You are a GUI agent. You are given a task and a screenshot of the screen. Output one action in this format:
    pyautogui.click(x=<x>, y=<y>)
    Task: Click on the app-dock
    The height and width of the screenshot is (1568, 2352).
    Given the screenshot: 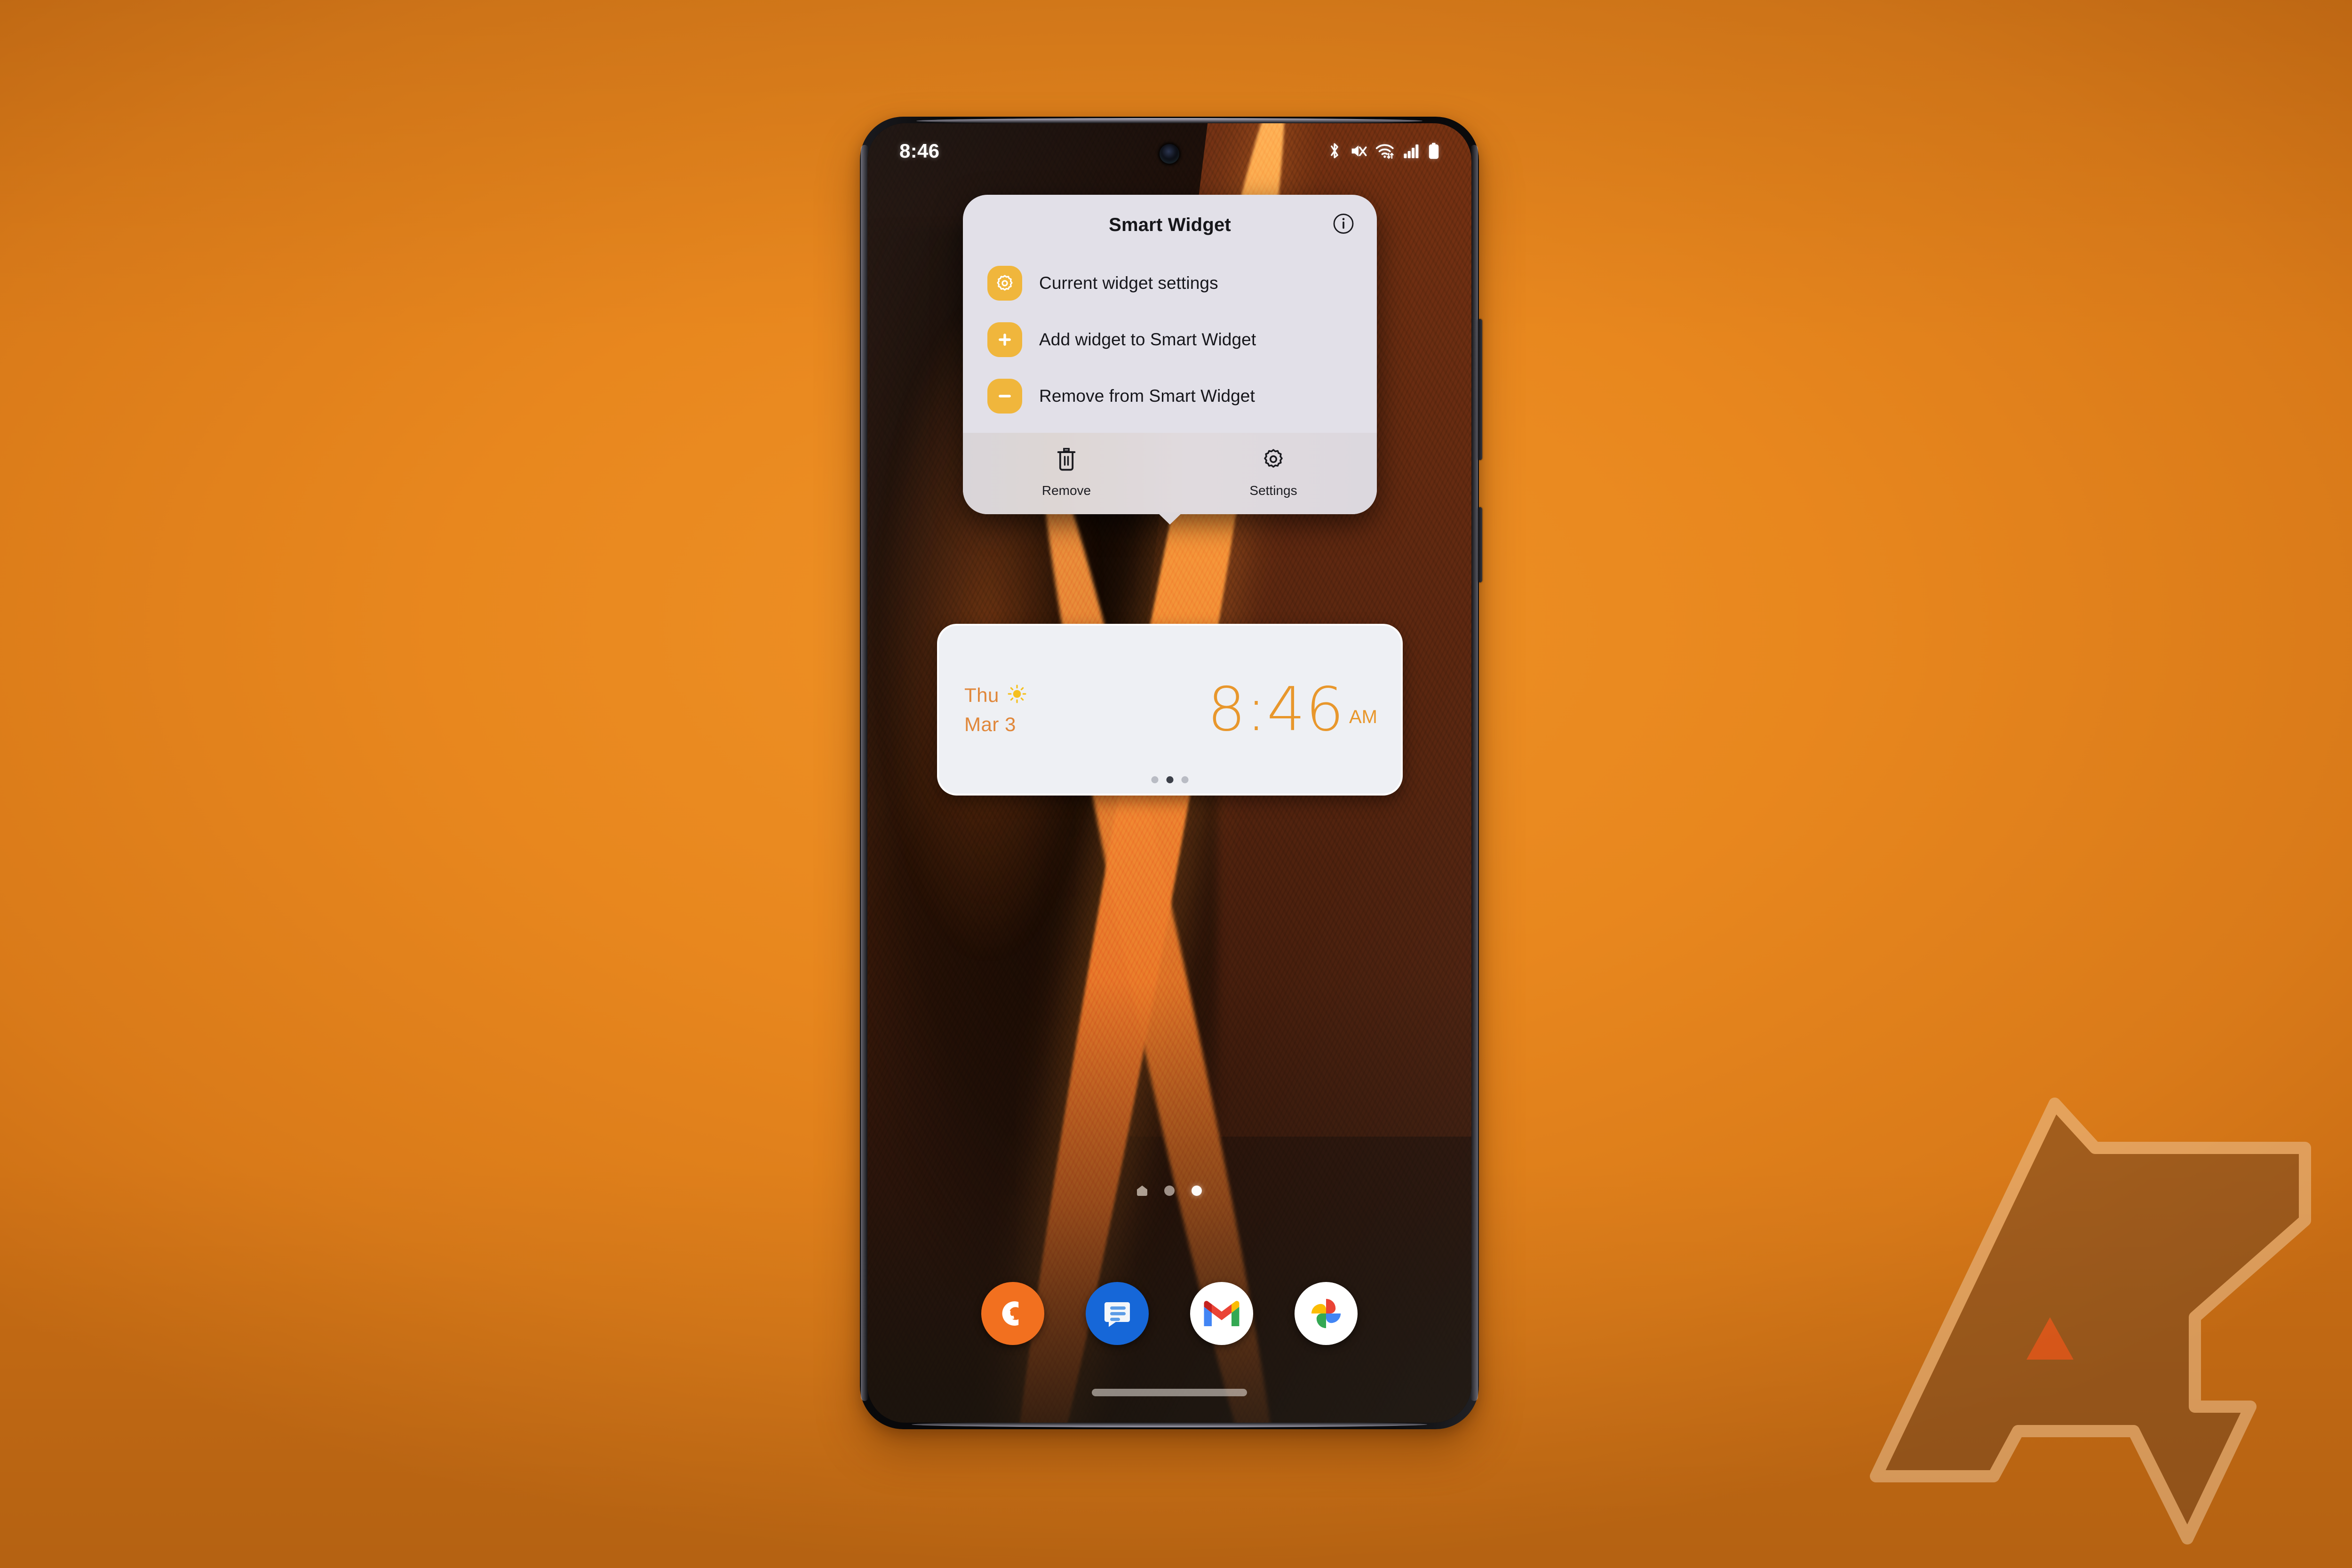 What is the action you would take?
    pyautogui.click(x=1169, y=1313)
    